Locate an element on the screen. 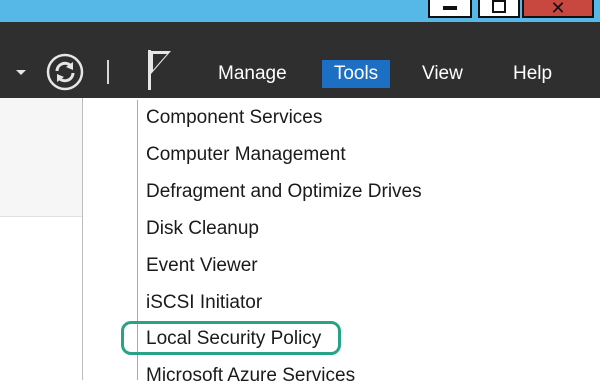  menu-tools: Tools is located at coordinates (356, 74).